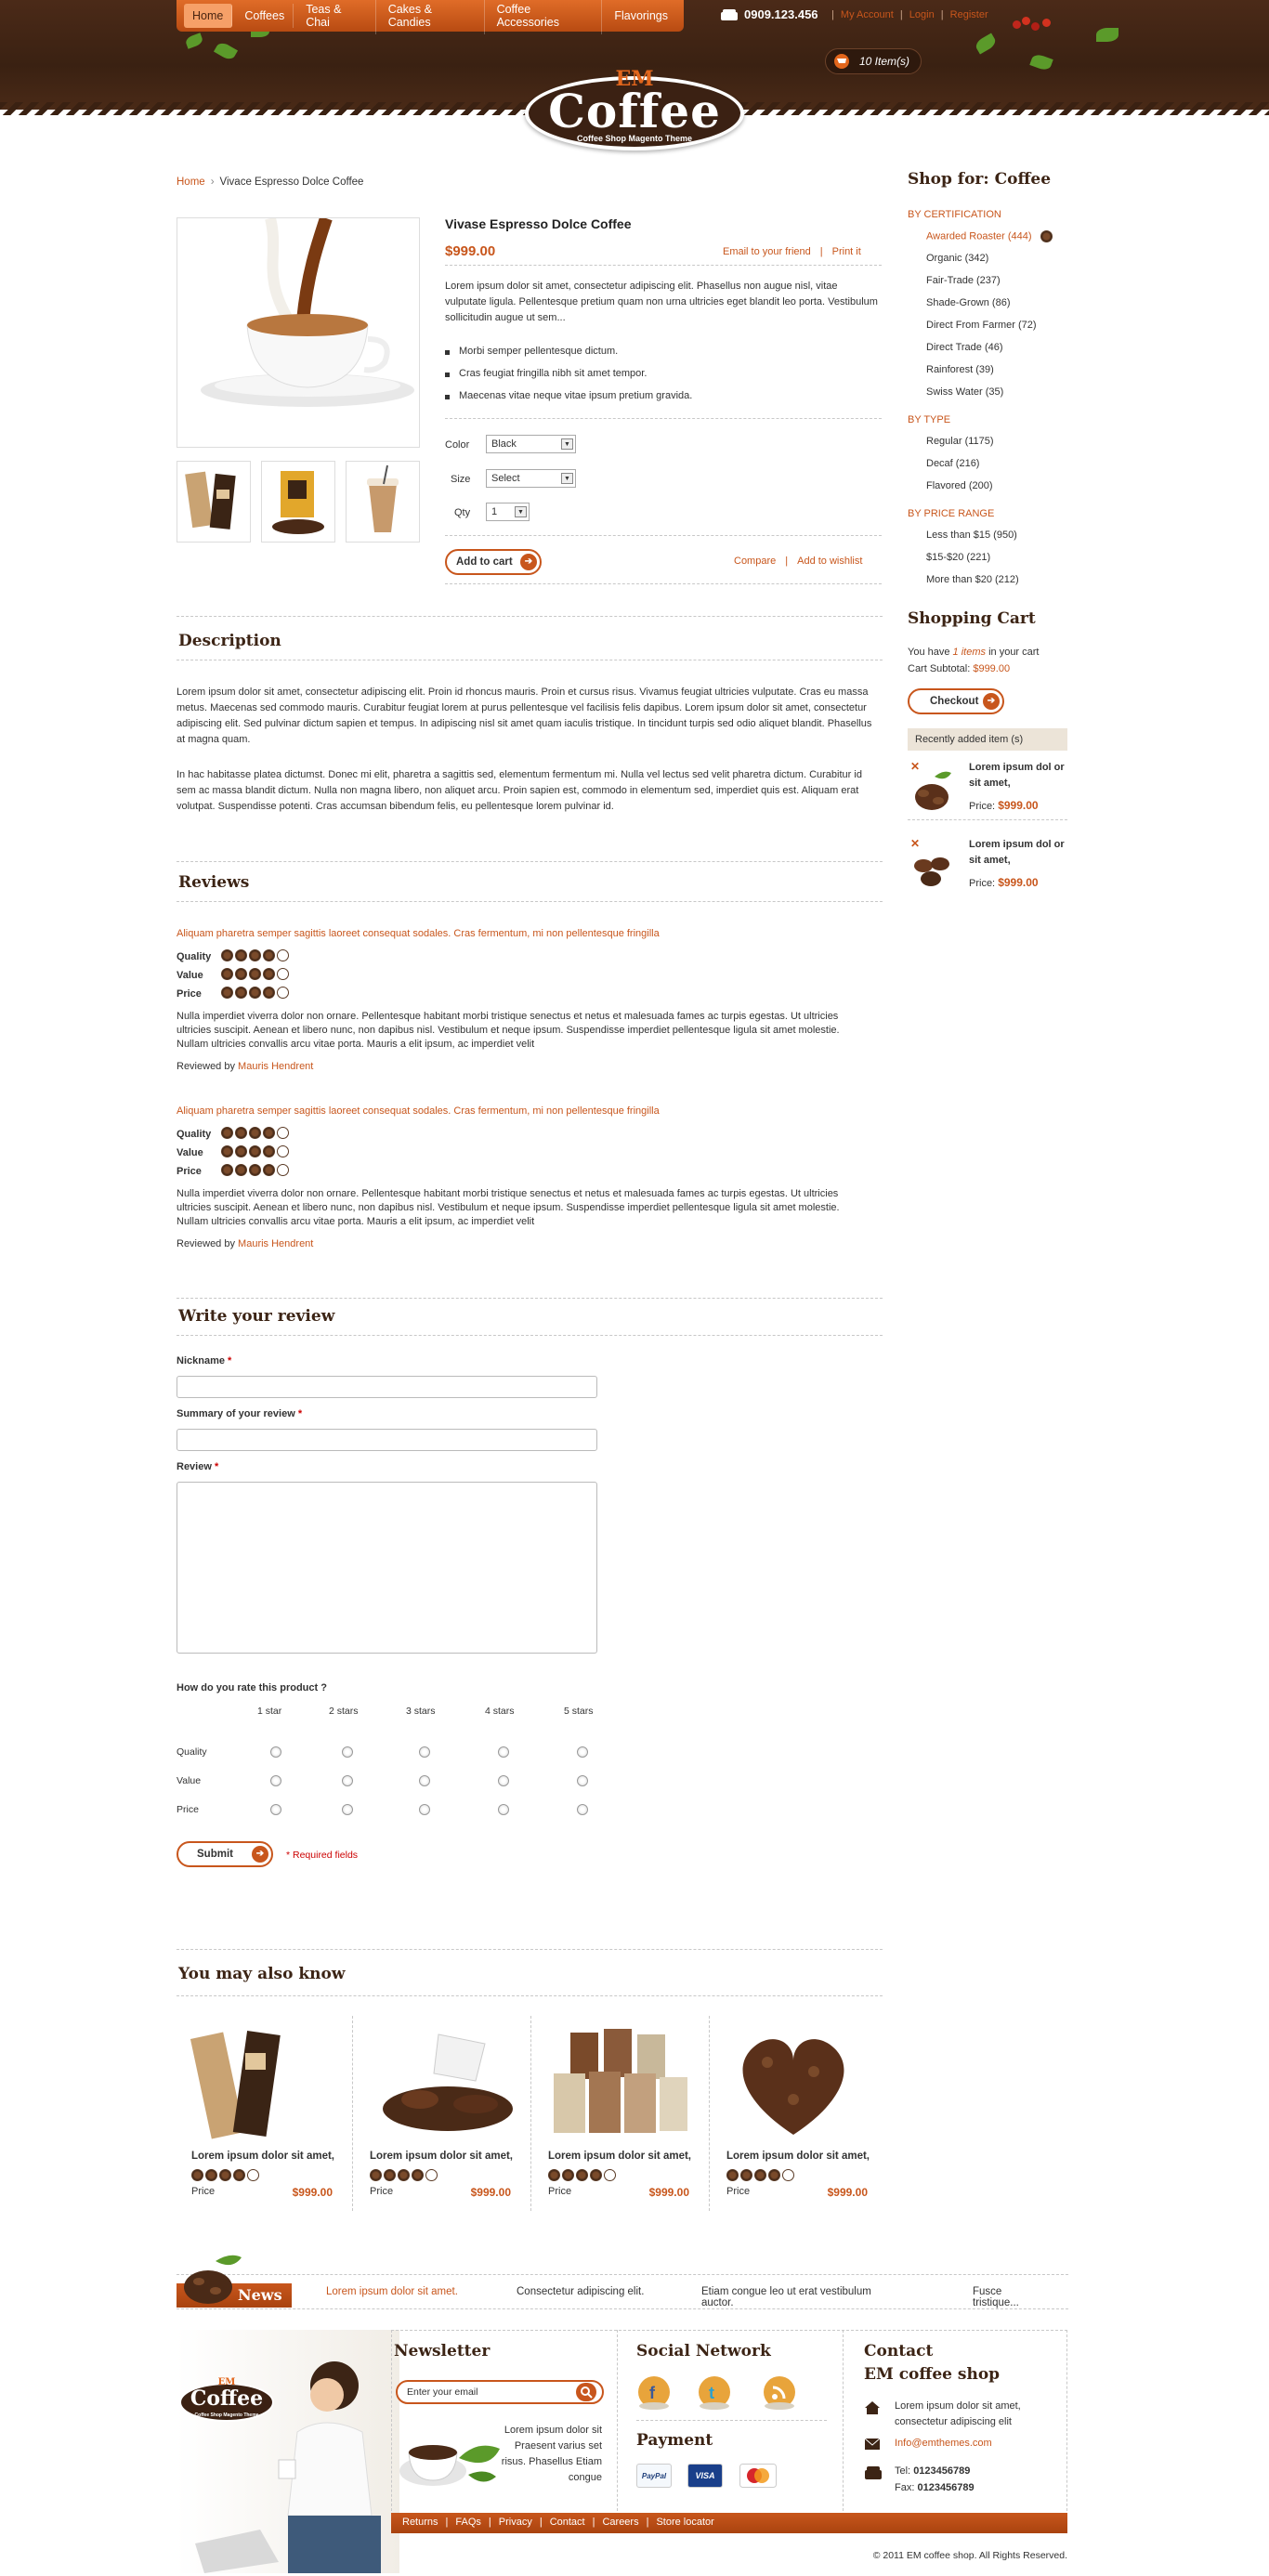 This screenshot has width=1269, height=2576. What do you see at coordinates (387, 1387) in the screenshot?
I see `nickname-input` at bounding box center [387, 1387].